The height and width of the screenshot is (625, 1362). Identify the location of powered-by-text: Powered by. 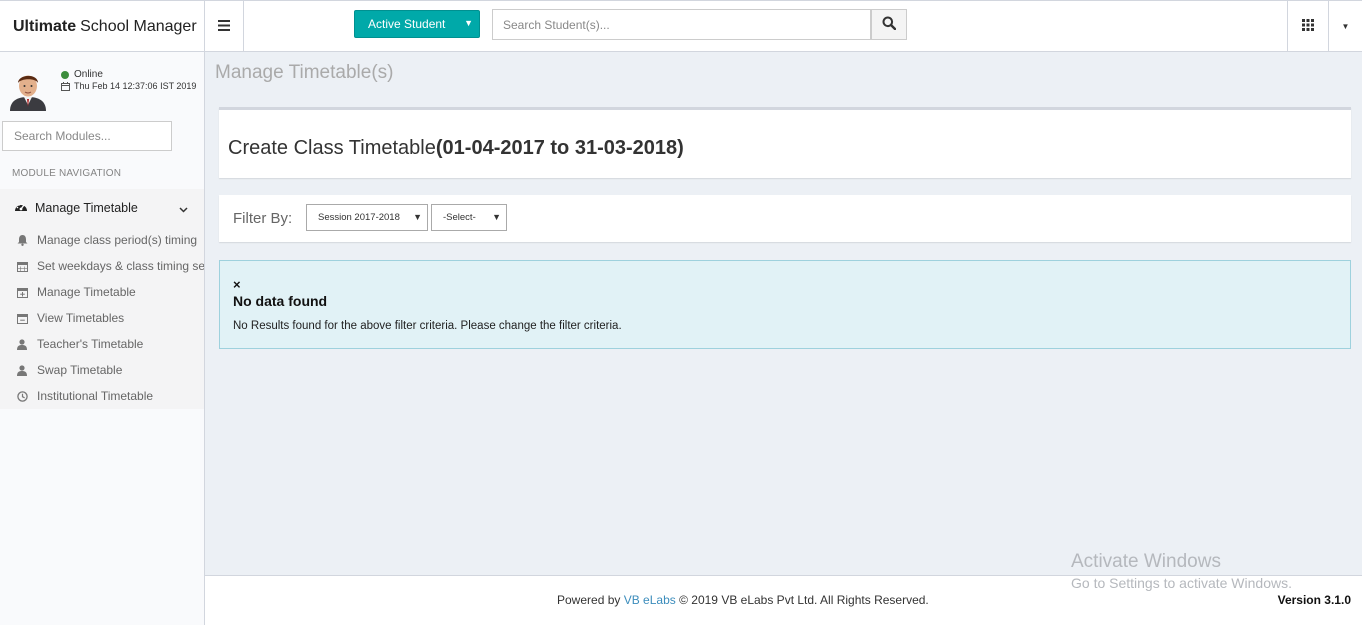
(589, 600).